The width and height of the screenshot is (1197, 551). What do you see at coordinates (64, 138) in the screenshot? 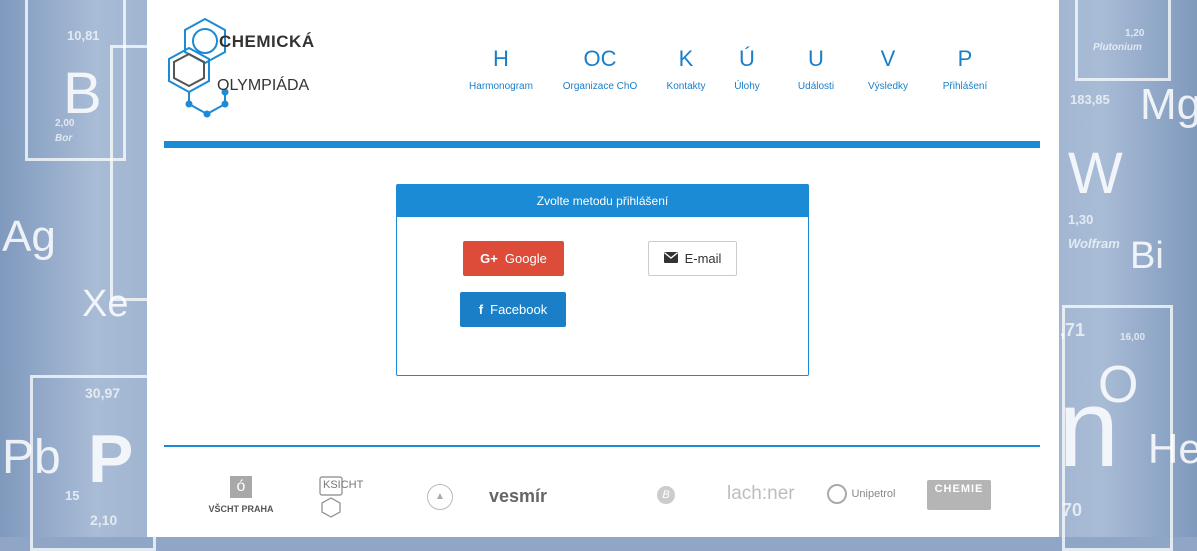
I see `bg-text: Bor` at bounding box center [64, 138].